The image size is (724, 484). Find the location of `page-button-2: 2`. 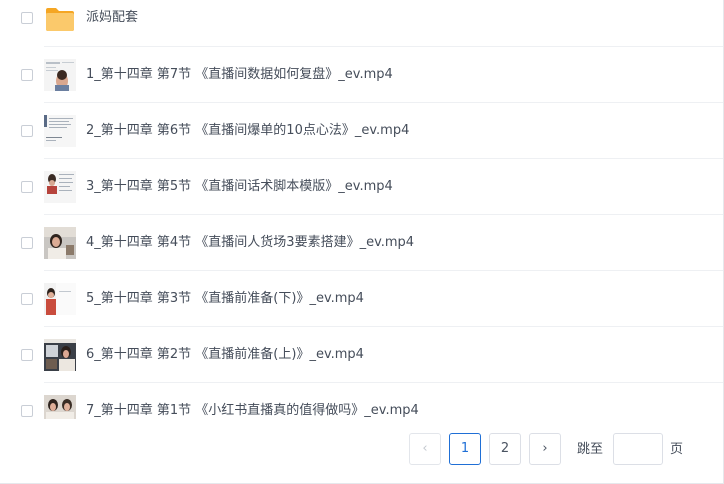

page-button-2: 2 is located at coordinates (505, 449).